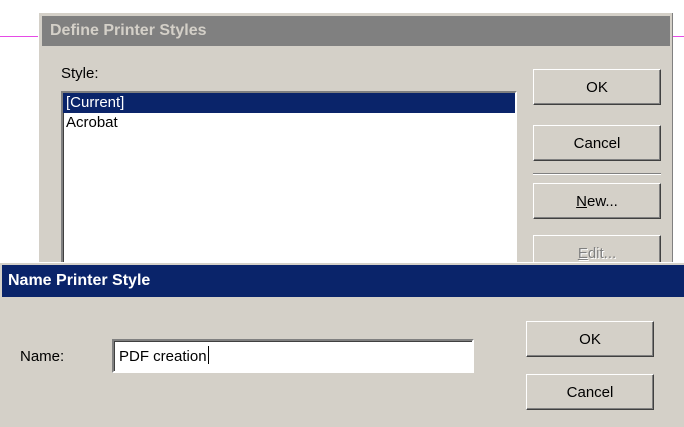  I want to click on list-item-current: [Current], so click(289, 103).